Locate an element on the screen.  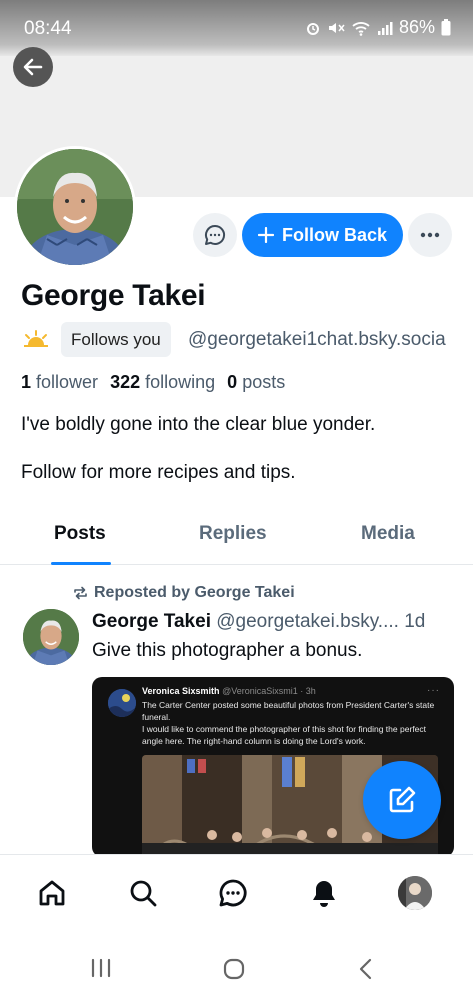
signal-icon is located at coordinates (385, 28).